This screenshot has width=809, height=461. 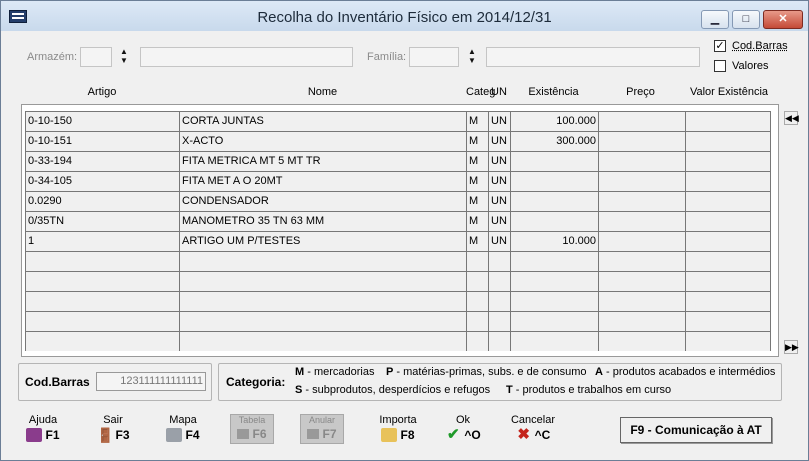 I want to click on table-row: 0-34-105 FITA MET A O 20MT M UN, so click(x=398, y=181).